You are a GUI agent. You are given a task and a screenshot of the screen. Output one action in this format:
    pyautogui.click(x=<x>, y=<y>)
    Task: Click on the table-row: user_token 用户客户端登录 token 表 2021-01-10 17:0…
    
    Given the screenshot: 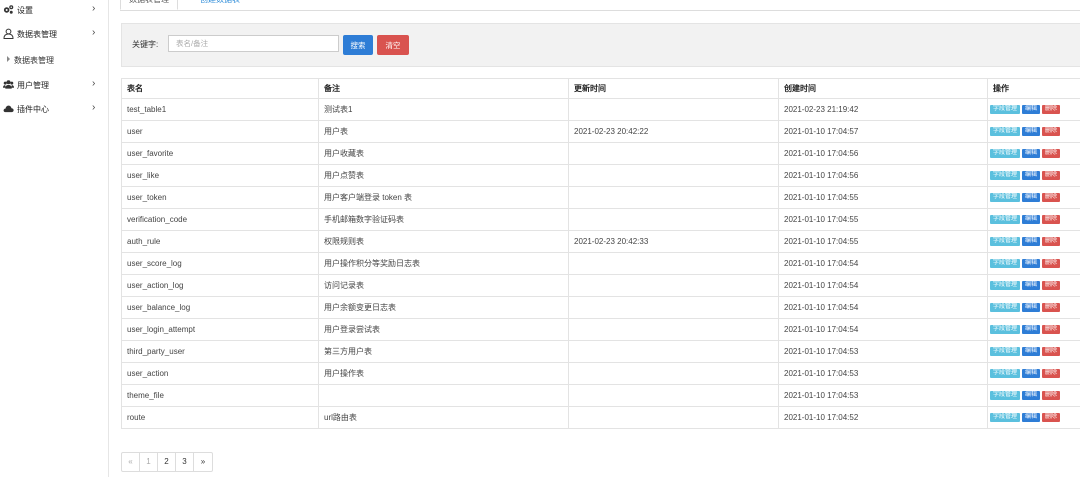 What is the action you would take?
    pyautogui.click(x=600, y=197)
    